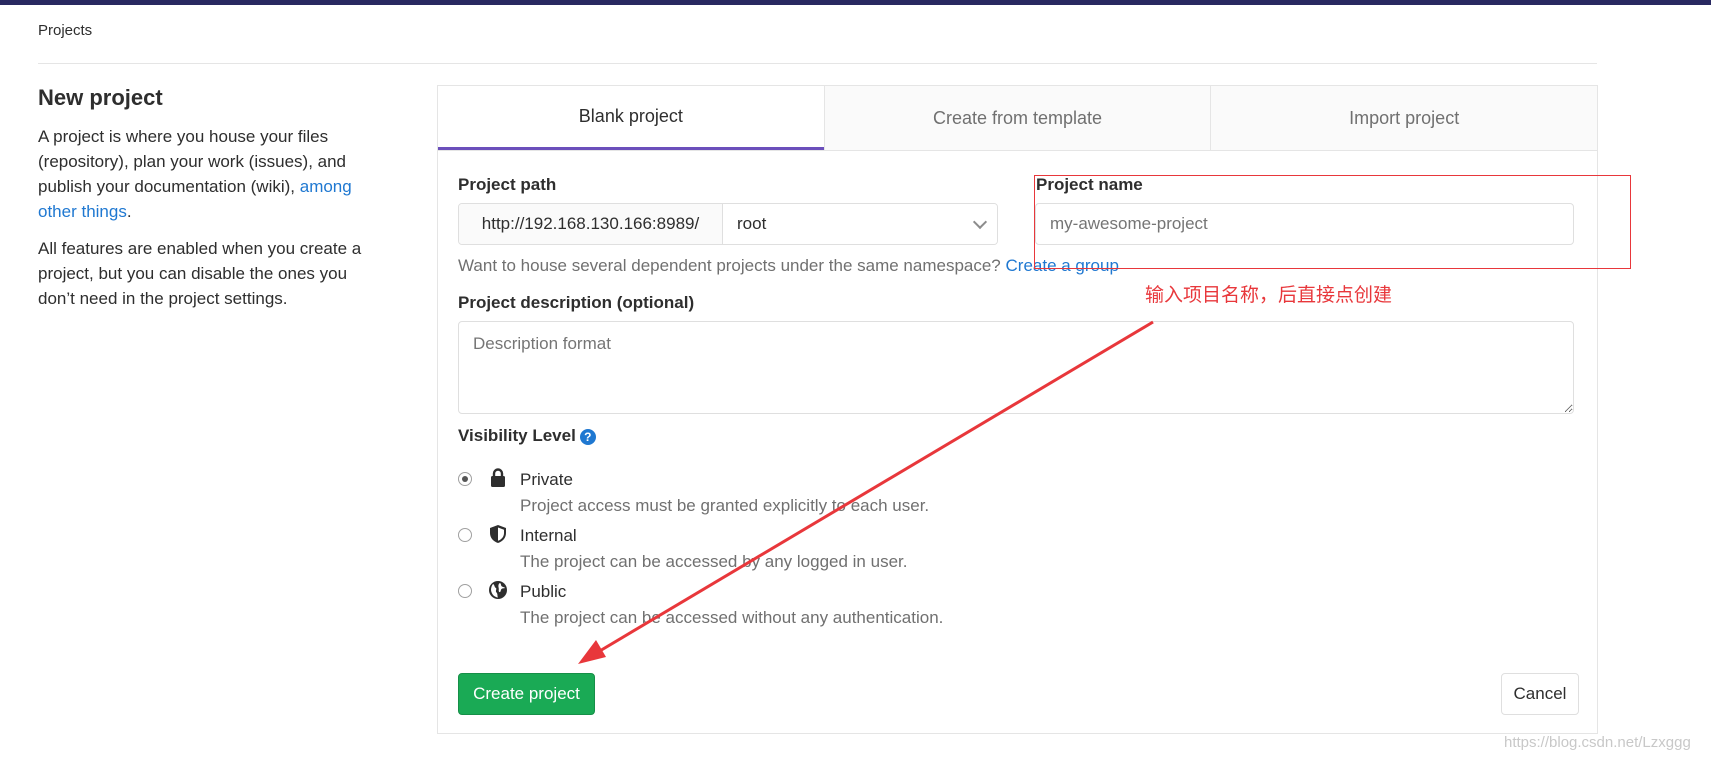 The image size is (1711, 761). Describe the element at coordinates (1269, 295) in the screenshot. I see `annotation-text: 输入项目名称，后直接点创建` at that location.